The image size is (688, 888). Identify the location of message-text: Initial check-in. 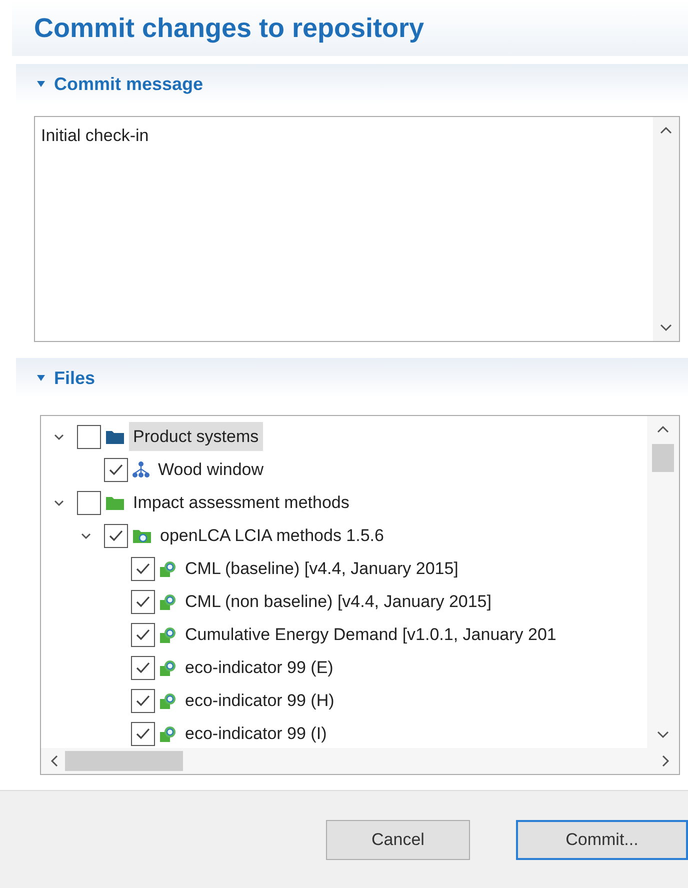
(95, 136).